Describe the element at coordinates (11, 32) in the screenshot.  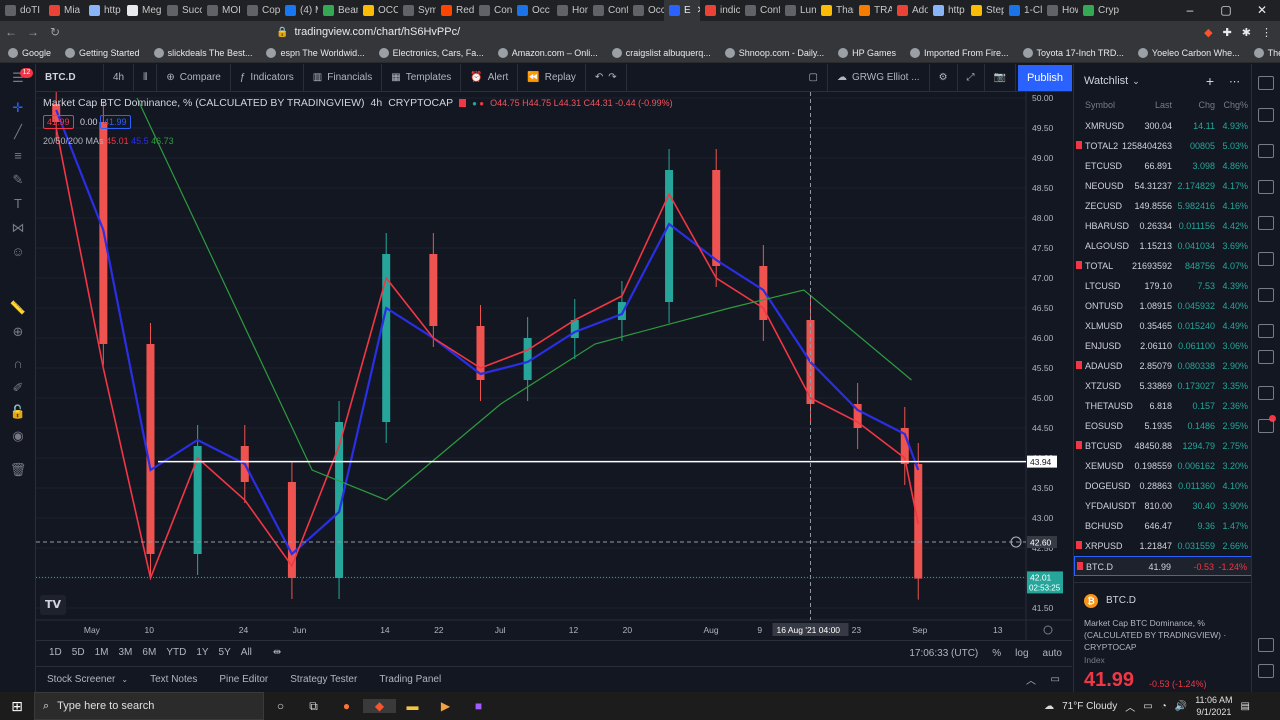
I see `back-icon: ←` at that location.